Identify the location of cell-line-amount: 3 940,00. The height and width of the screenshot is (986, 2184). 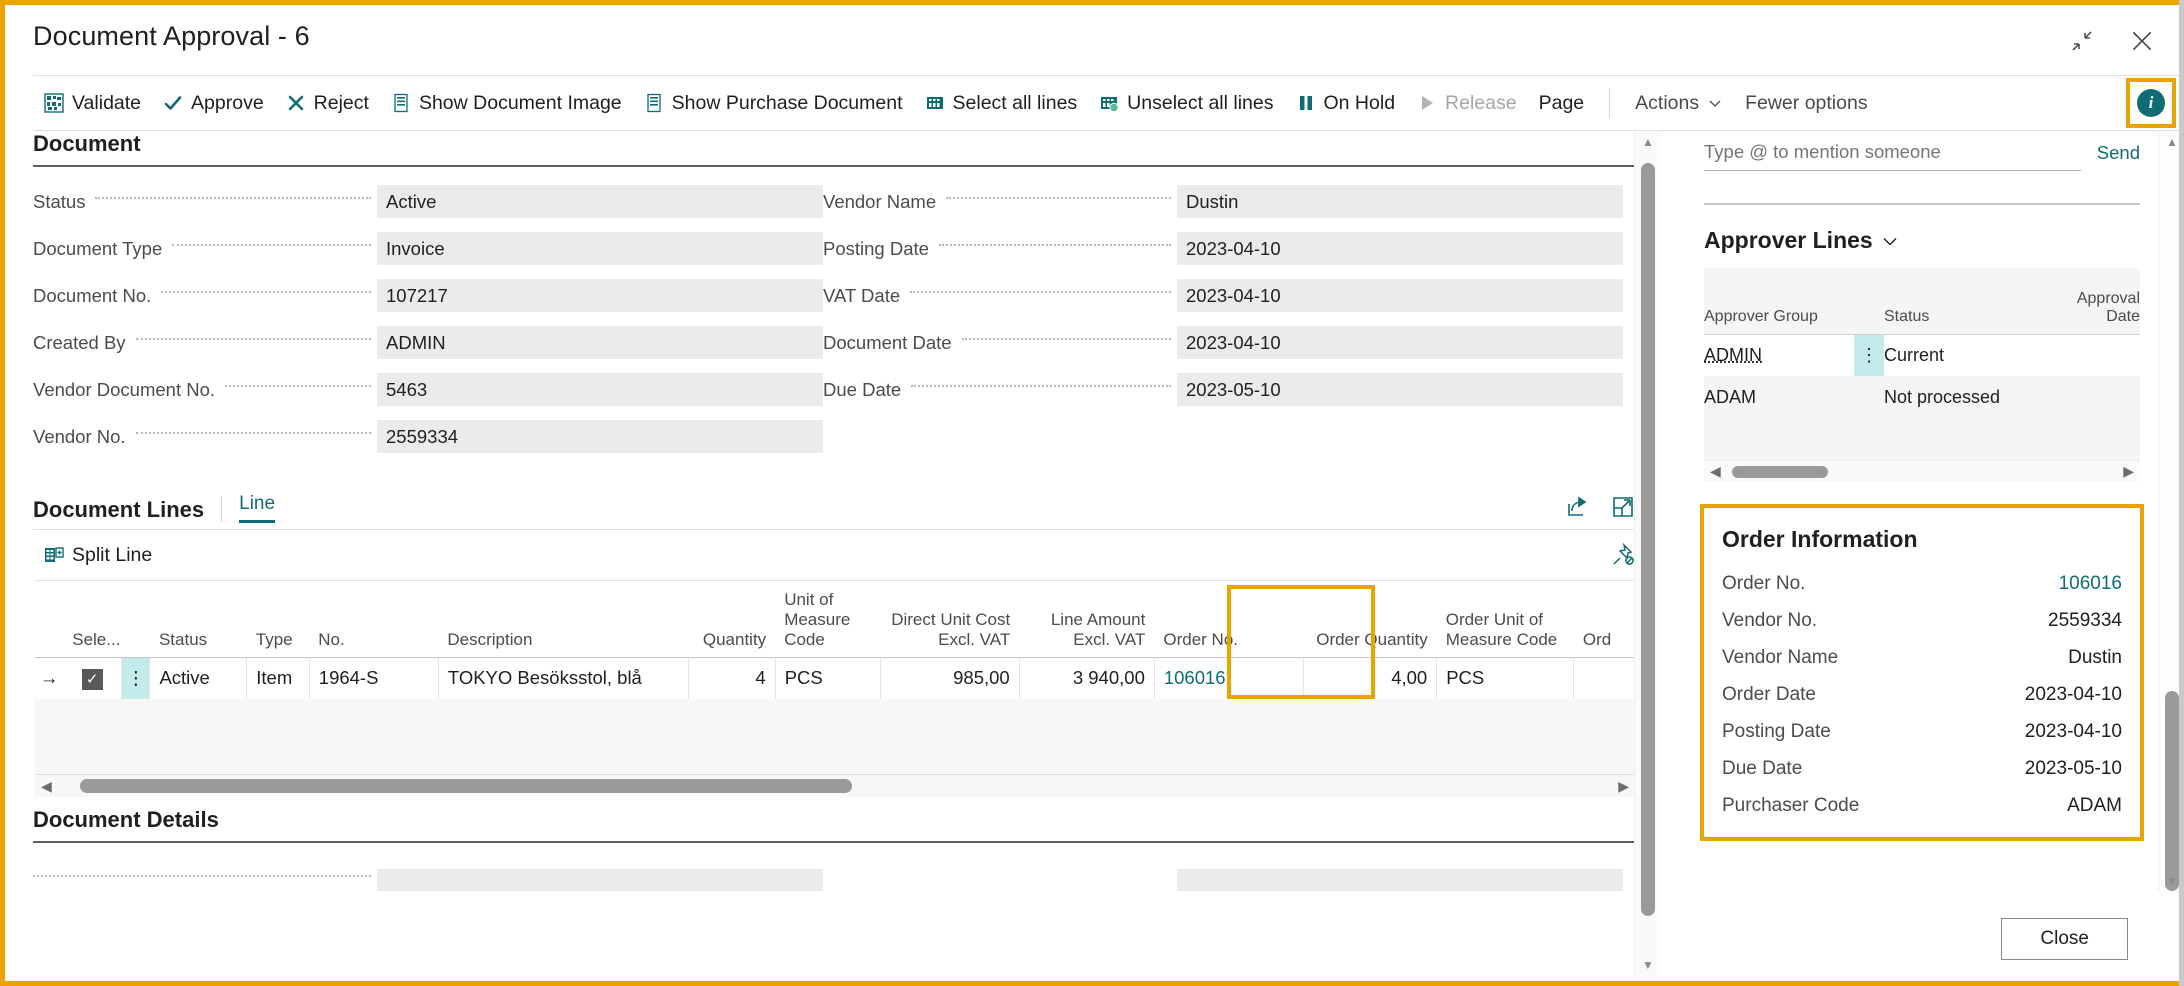
(1087, 678).